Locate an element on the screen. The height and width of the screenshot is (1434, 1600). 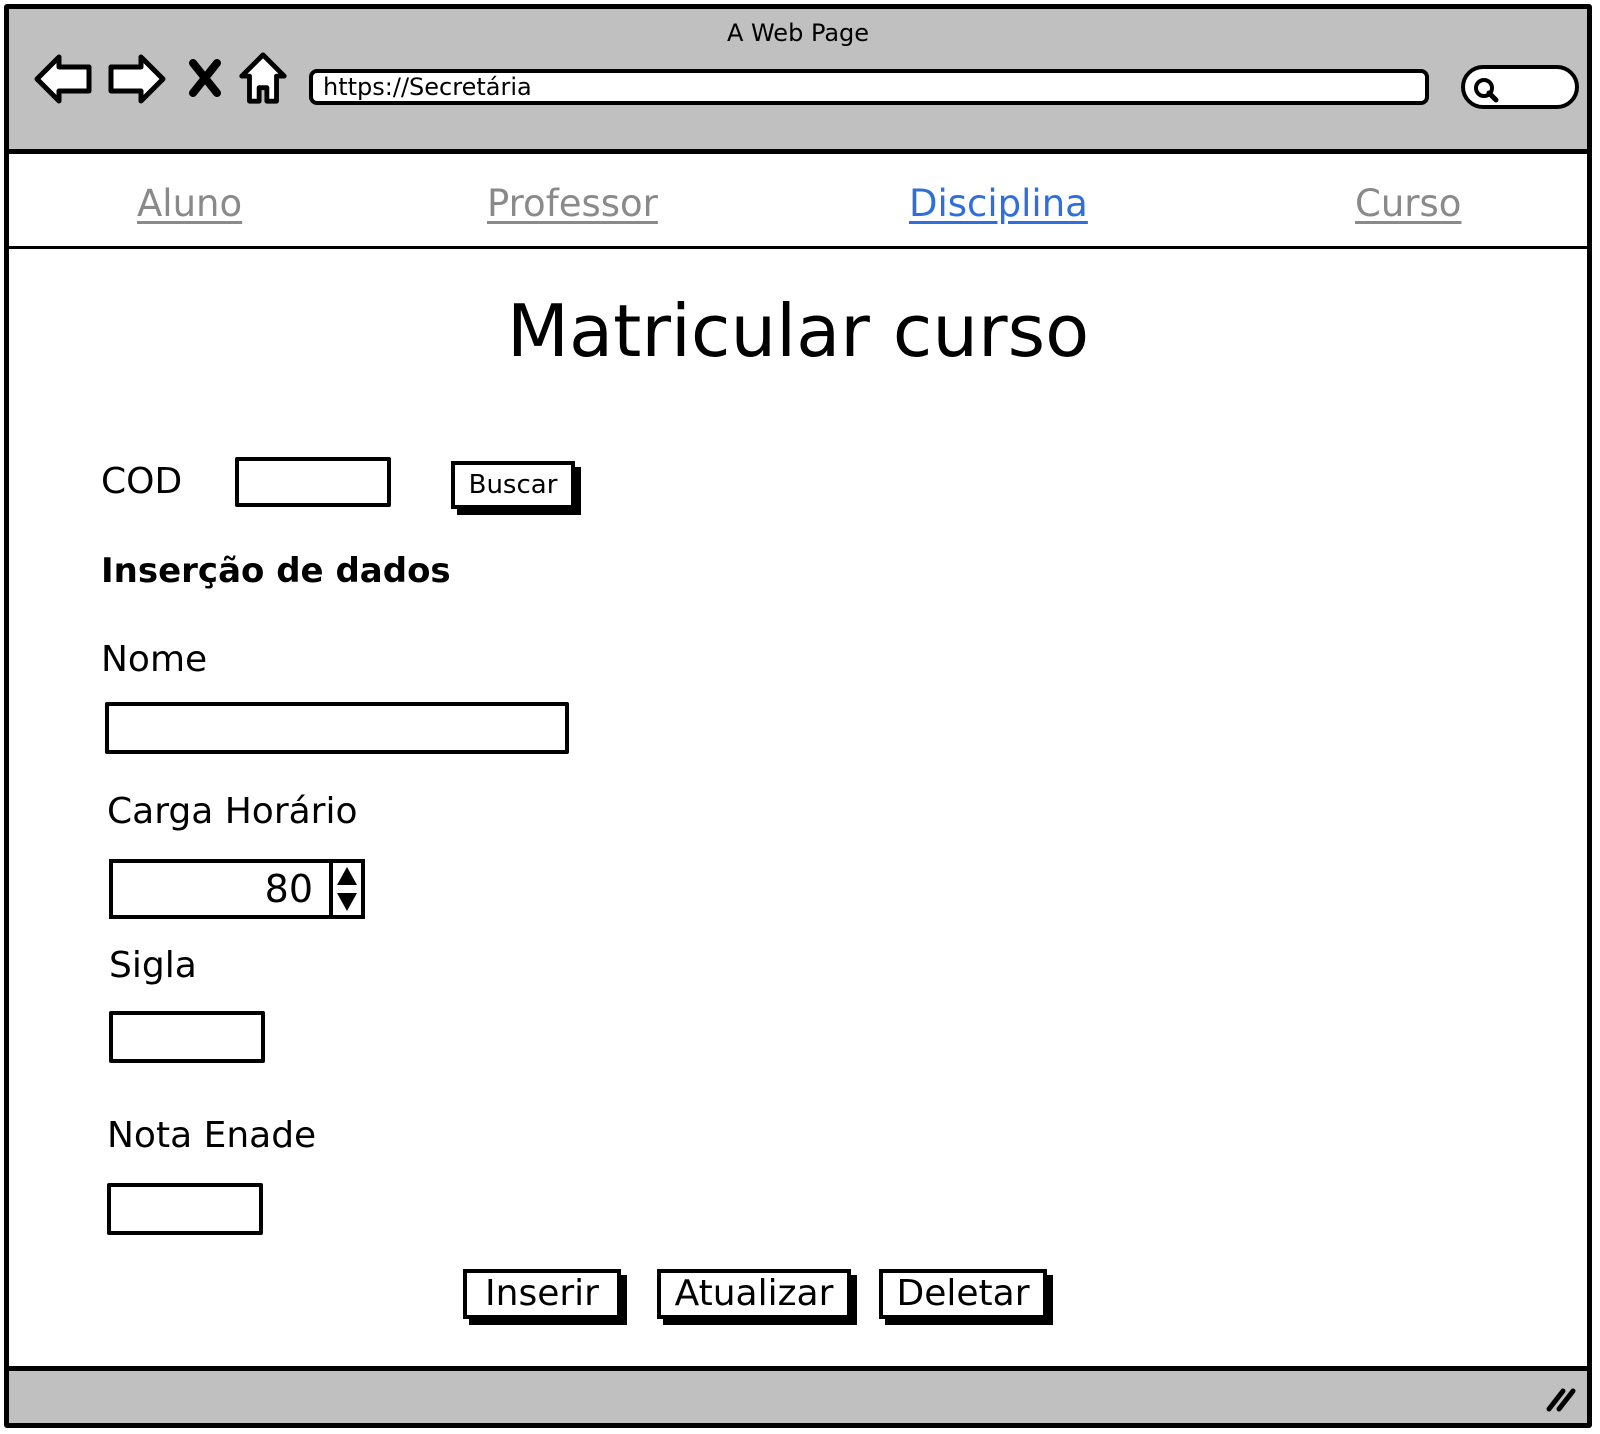
insert-button: Inserir is located at coordinates (542, 1294).